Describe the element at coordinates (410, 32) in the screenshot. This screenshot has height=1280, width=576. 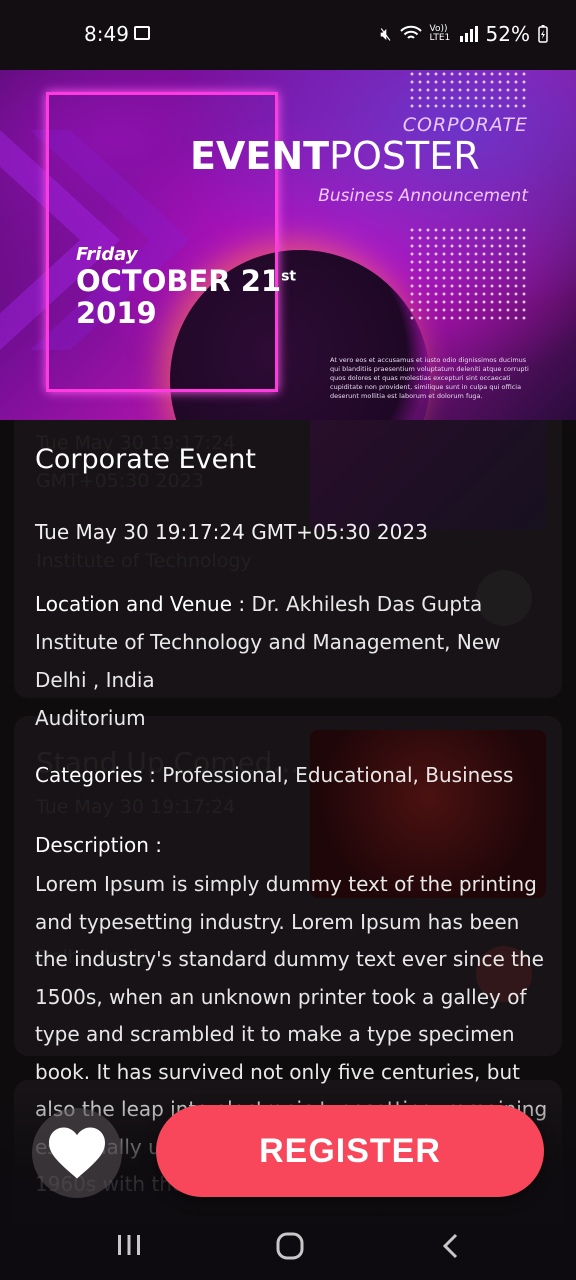
I see `wifi-icon` at that location.